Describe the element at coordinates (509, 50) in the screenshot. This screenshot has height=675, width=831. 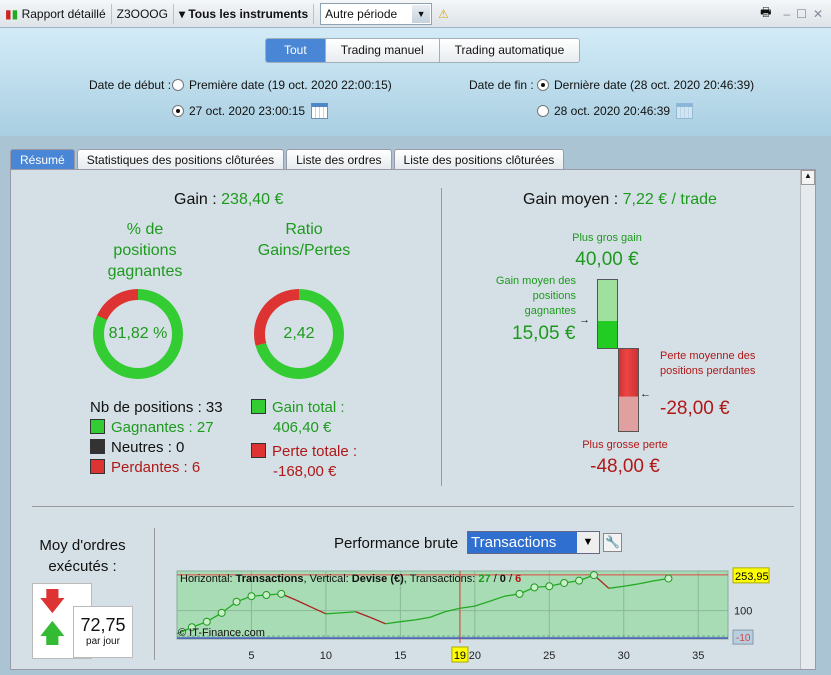
I see `seg-auto: Trading automatique` at that location.